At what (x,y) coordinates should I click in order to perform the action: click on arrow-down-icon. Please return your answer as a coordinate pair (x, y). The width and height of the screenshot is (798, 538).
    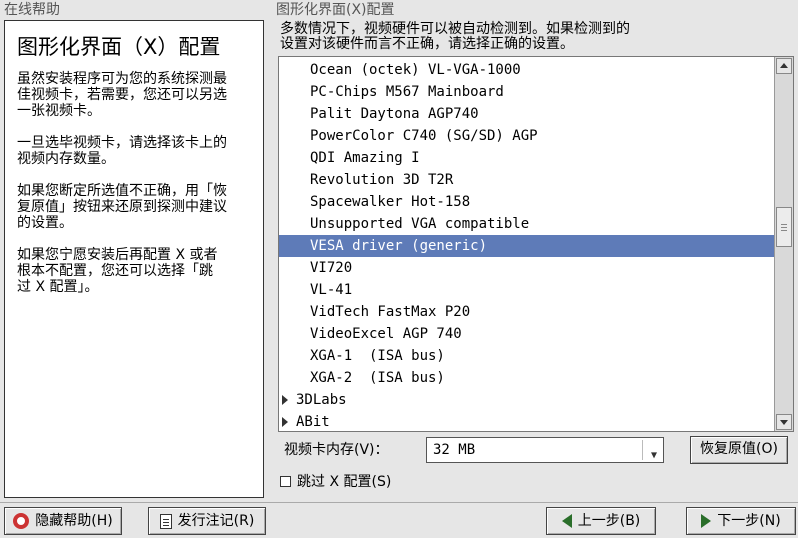
    Looking at the image, I should click on (784, 422).